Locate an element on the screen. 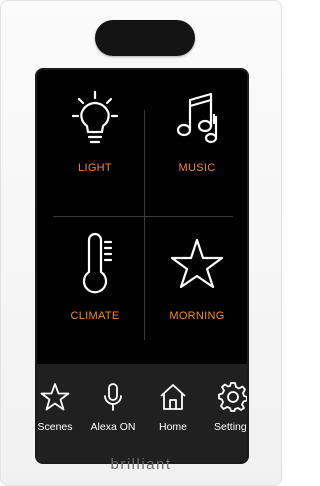  tile-music: MUSIC is located at coordinates (196, 151).